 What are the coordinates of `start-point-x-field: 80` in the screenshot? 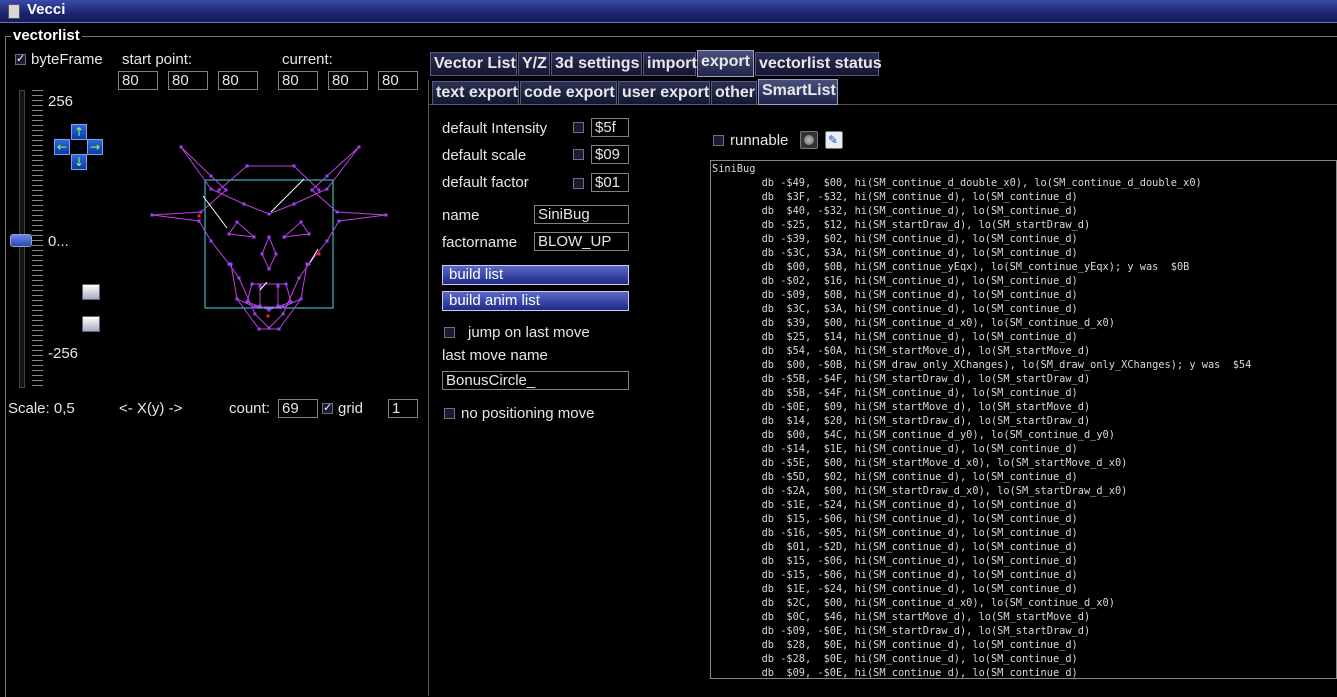 It's located at (138, 80).